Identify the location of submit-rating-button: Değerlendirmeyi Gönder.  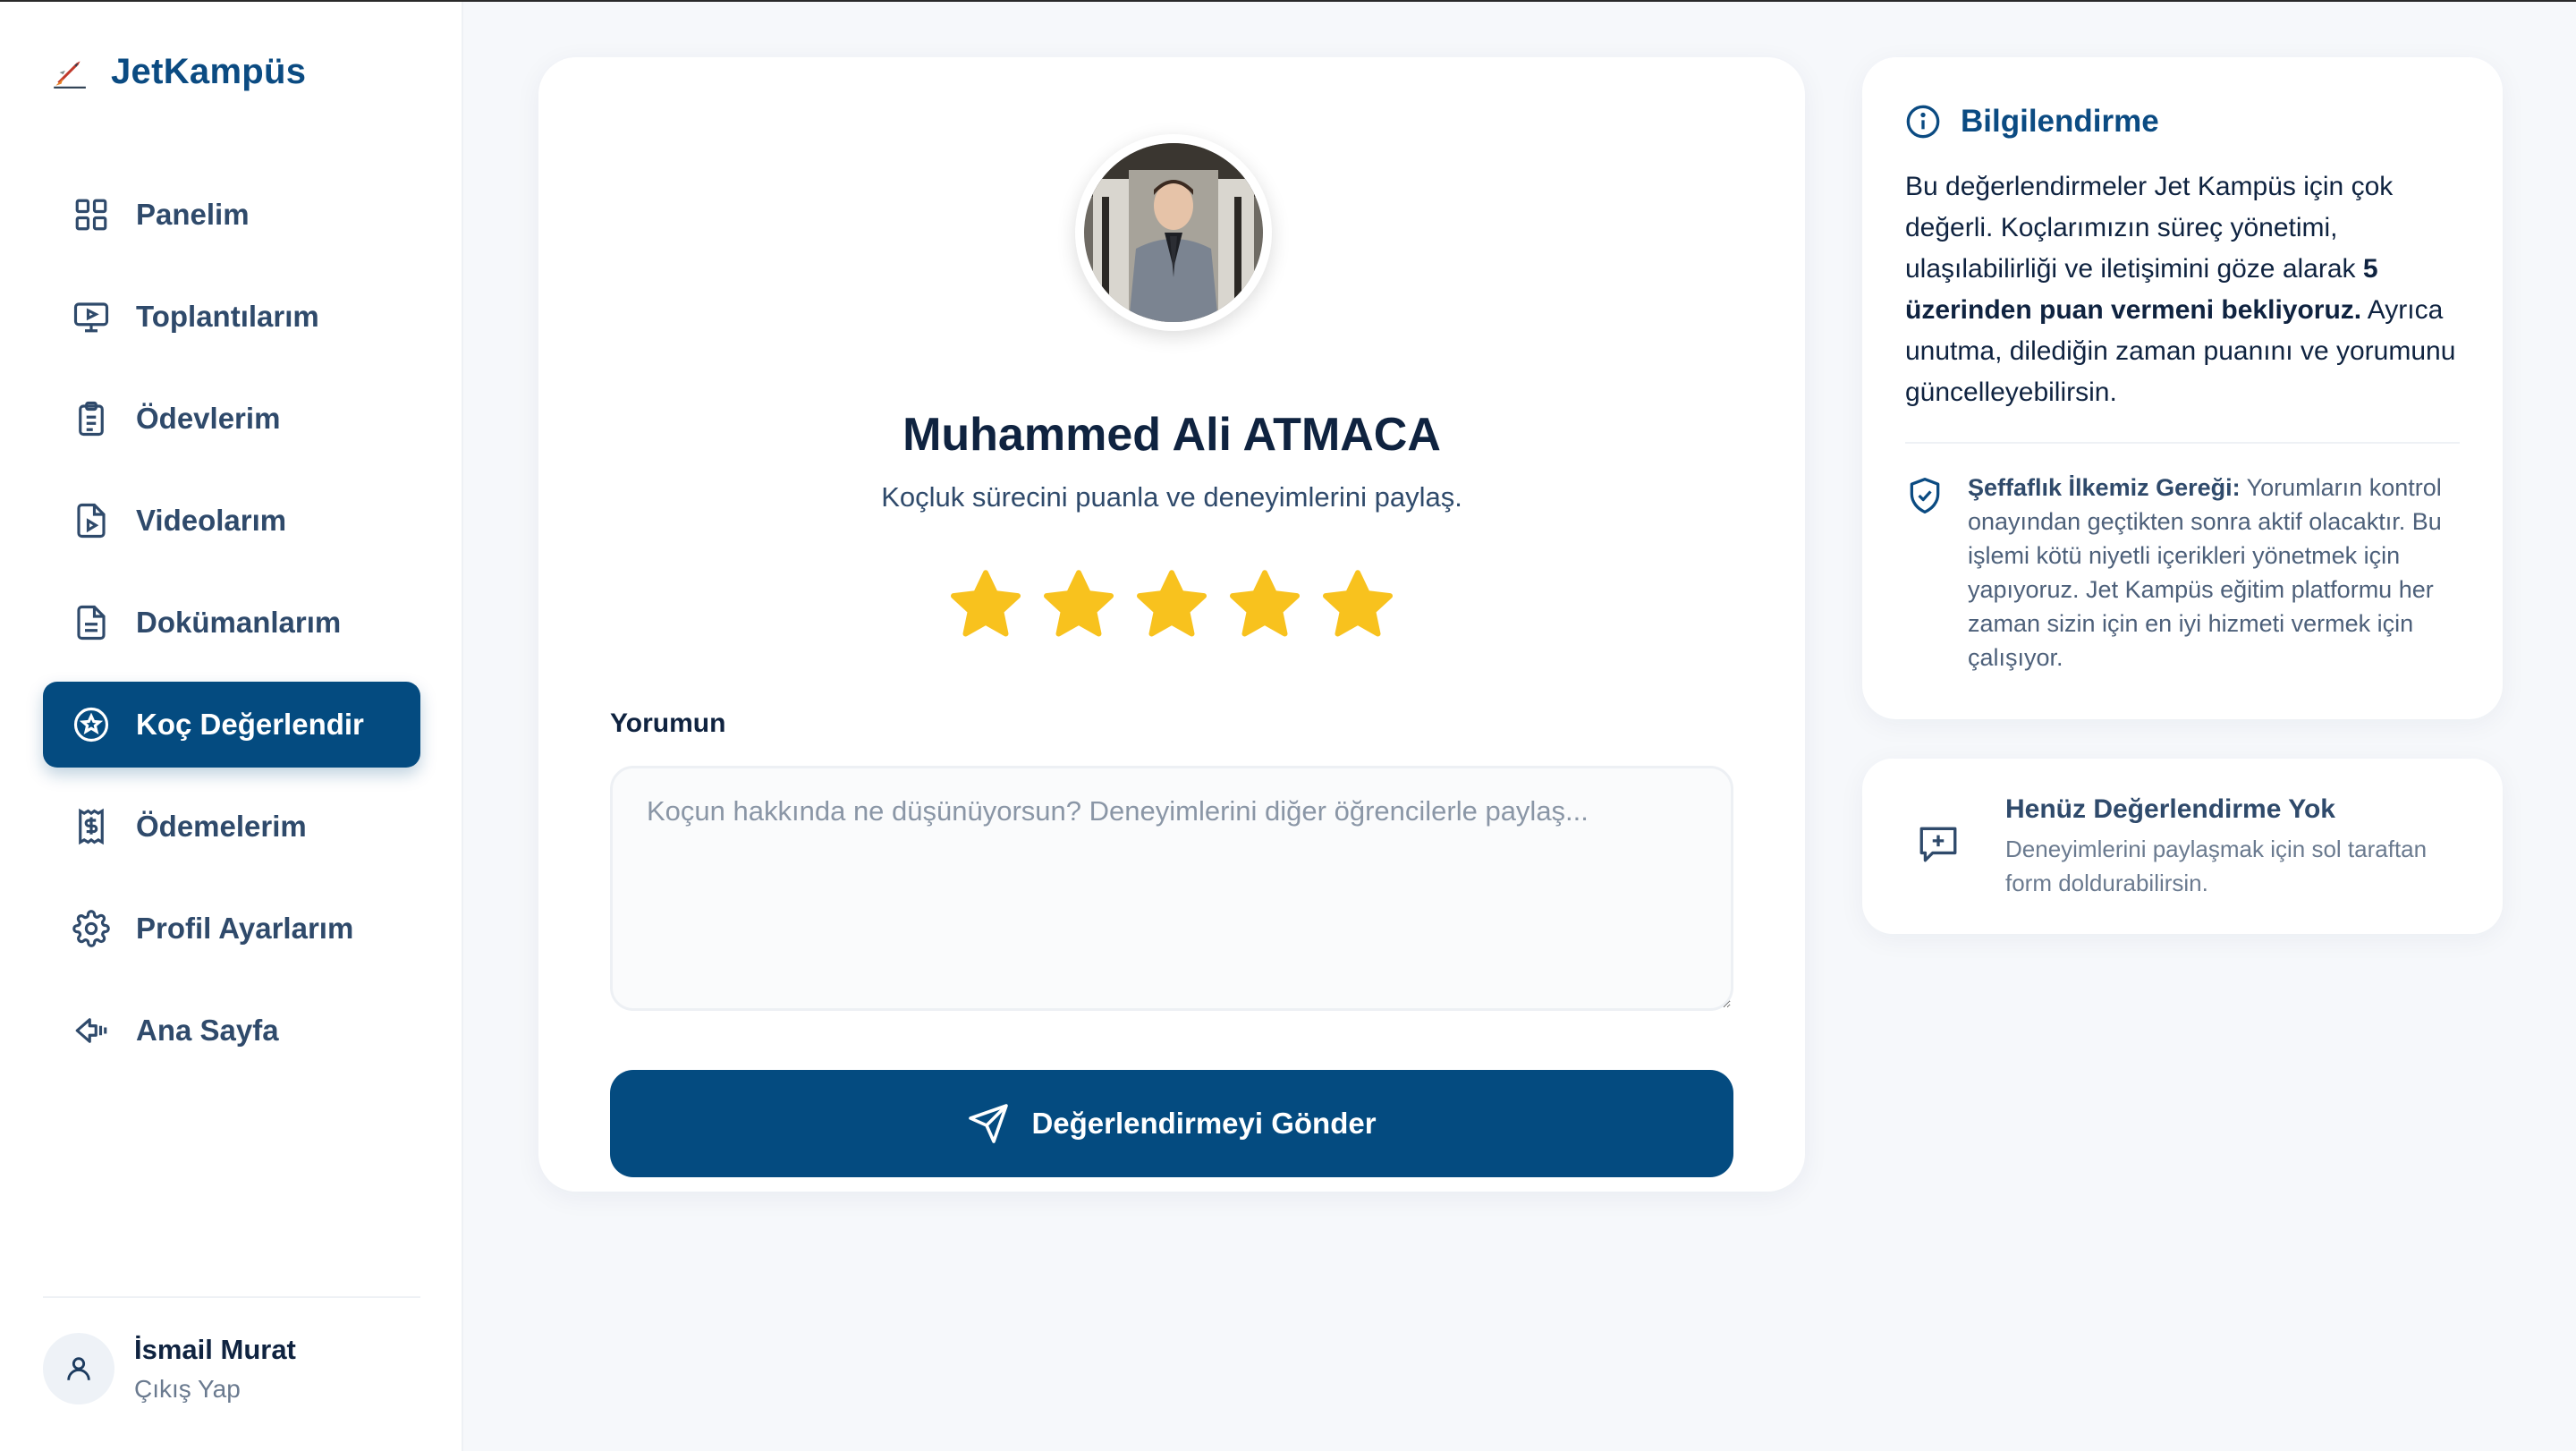
(1171, 1124).